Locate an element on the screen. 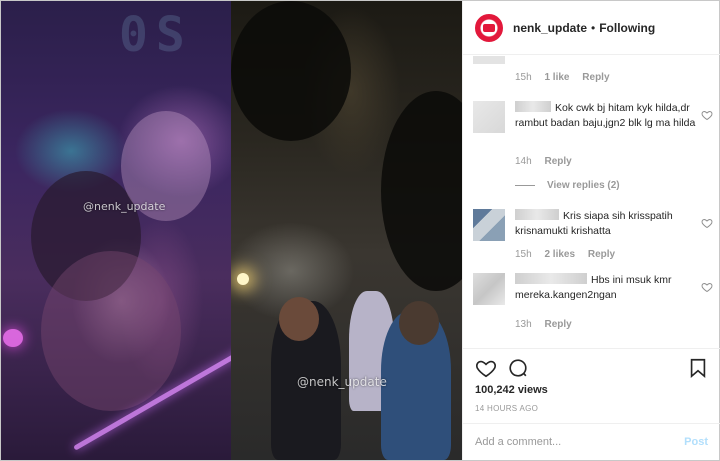 The width and height of the screenshot is (720, 461). comment-input is located at coordinates (570, 442).